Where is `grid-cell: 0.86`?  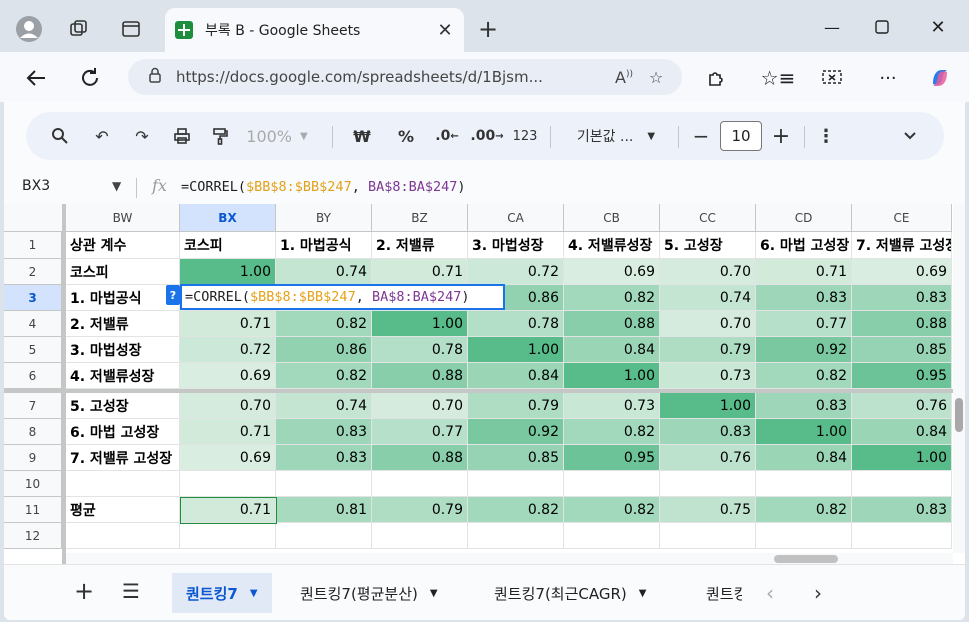
grid-cell: 0.86 is located at coordinates (324, 350).